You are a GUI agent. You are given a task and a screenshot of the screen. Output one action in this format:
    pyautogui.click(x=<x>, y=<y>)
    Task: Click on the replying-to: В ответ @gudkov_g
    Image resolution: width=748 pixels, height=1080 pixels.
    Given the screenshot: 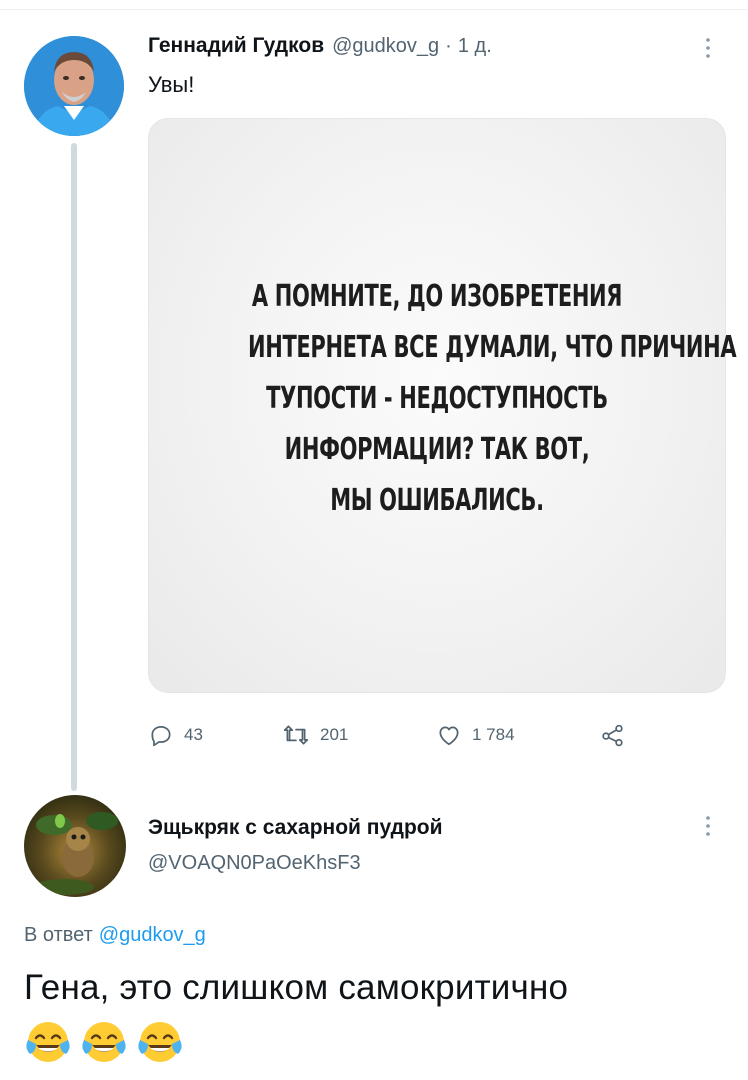 What is the action you would take?
    pyautogui.click(x=115, y=935)
    